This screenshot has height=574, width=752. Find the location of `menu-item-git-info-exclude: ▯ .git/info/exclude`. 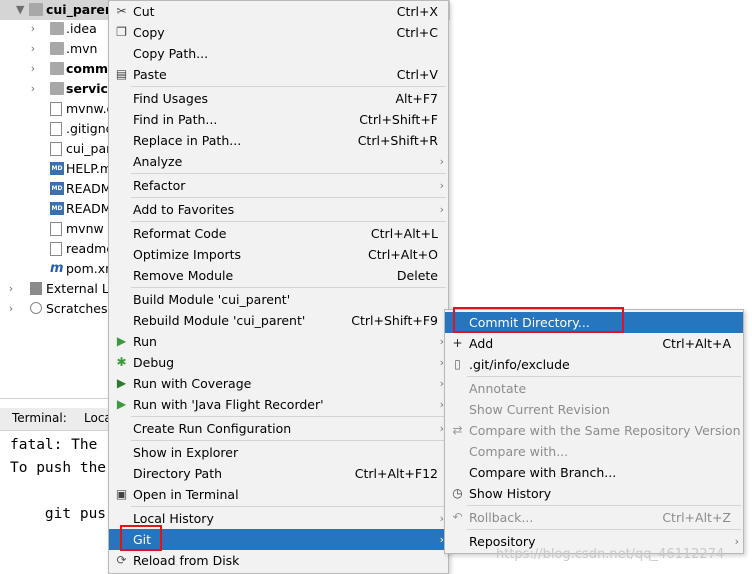

menu-item-git-info-exclude: ▯ .git/info/exclude is located at coordinates (594, 364).